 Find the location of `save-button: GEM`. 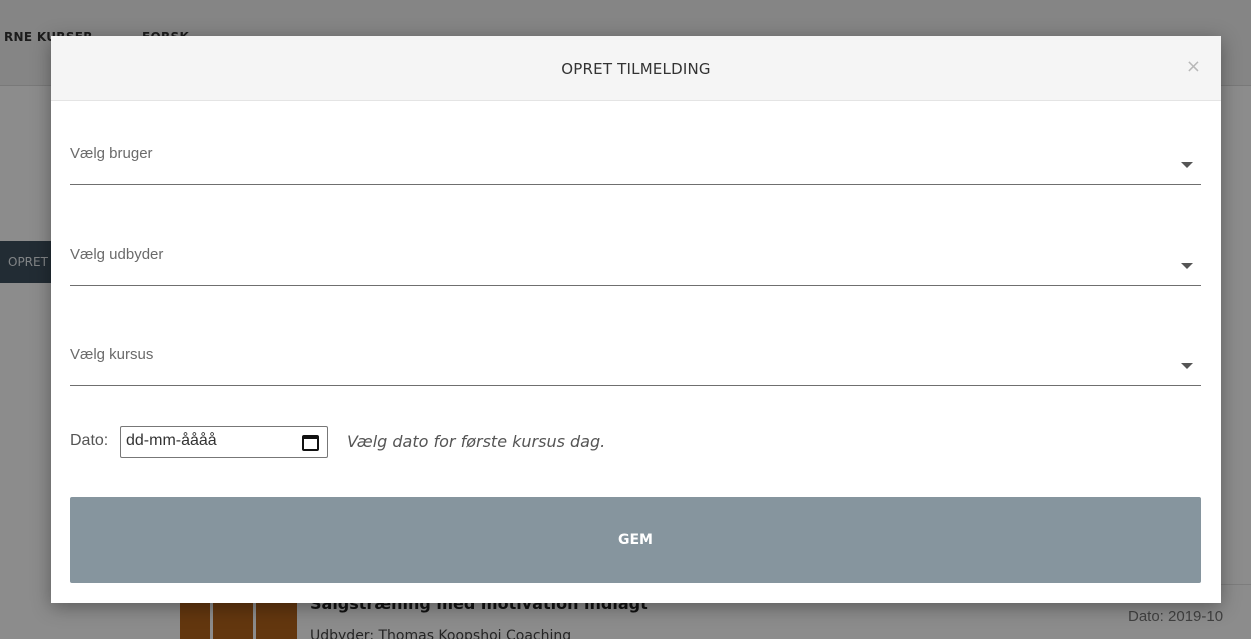

save-button: GEM is located at coordinates (635, 540).